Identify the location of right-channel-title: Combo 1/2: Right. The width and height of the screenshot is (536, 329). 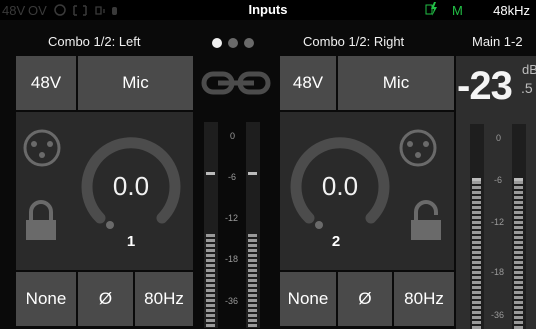
(354, 41).